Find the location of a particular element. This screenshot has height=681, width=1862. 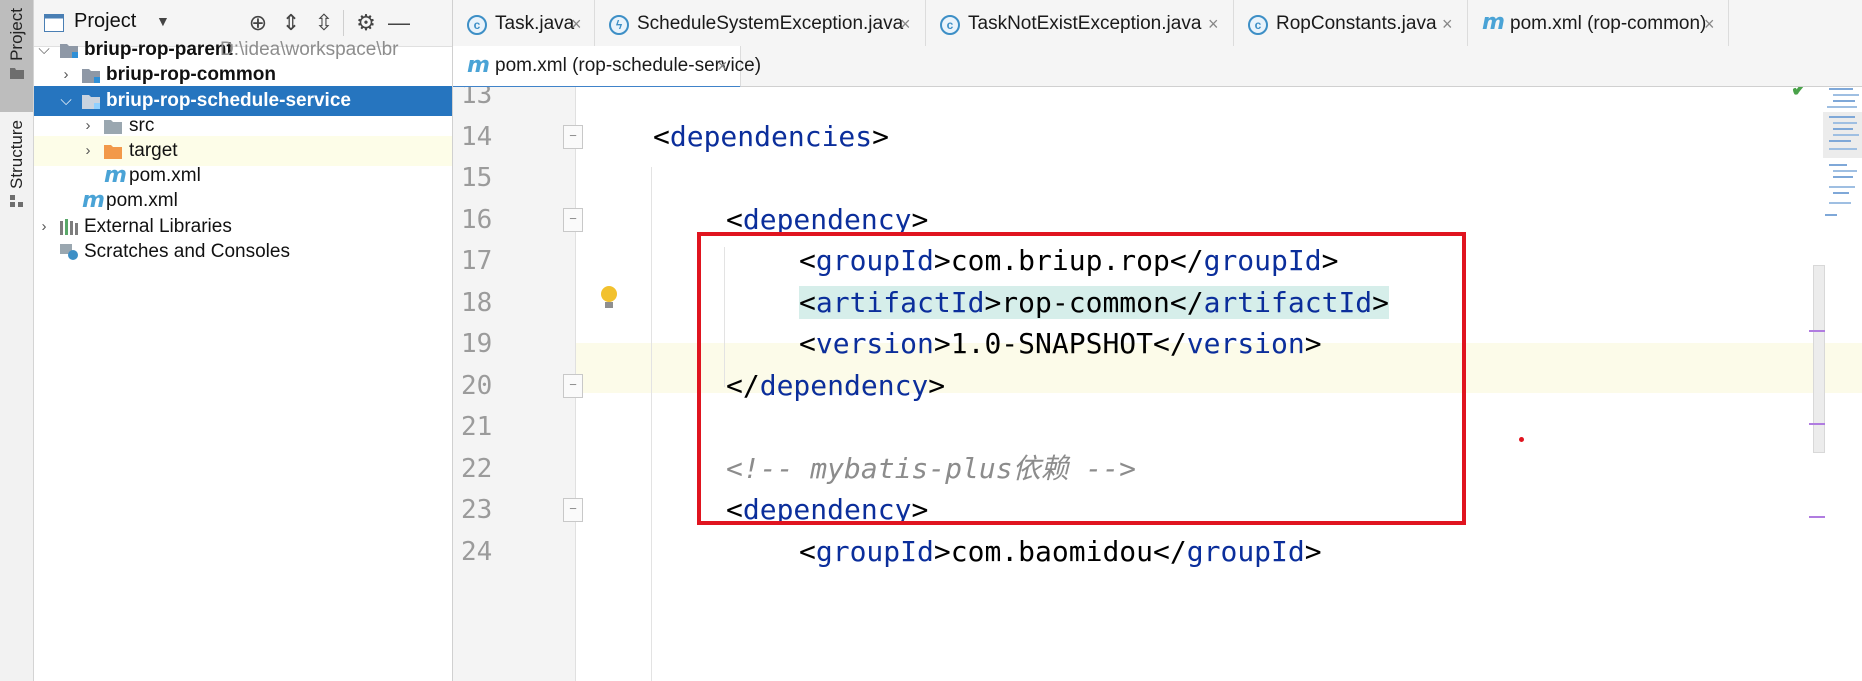

project-tool-tab: Project is located at coordinates (16, 56).